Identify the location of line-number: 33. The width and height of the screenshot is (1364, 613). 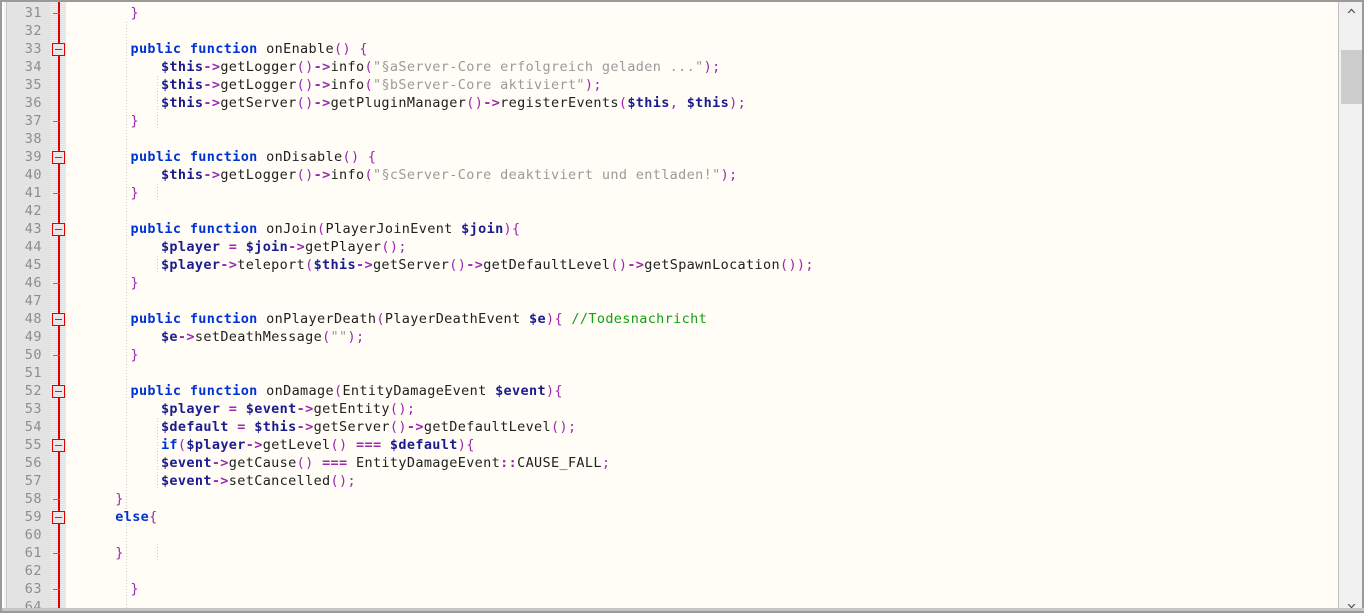
(33, 49).